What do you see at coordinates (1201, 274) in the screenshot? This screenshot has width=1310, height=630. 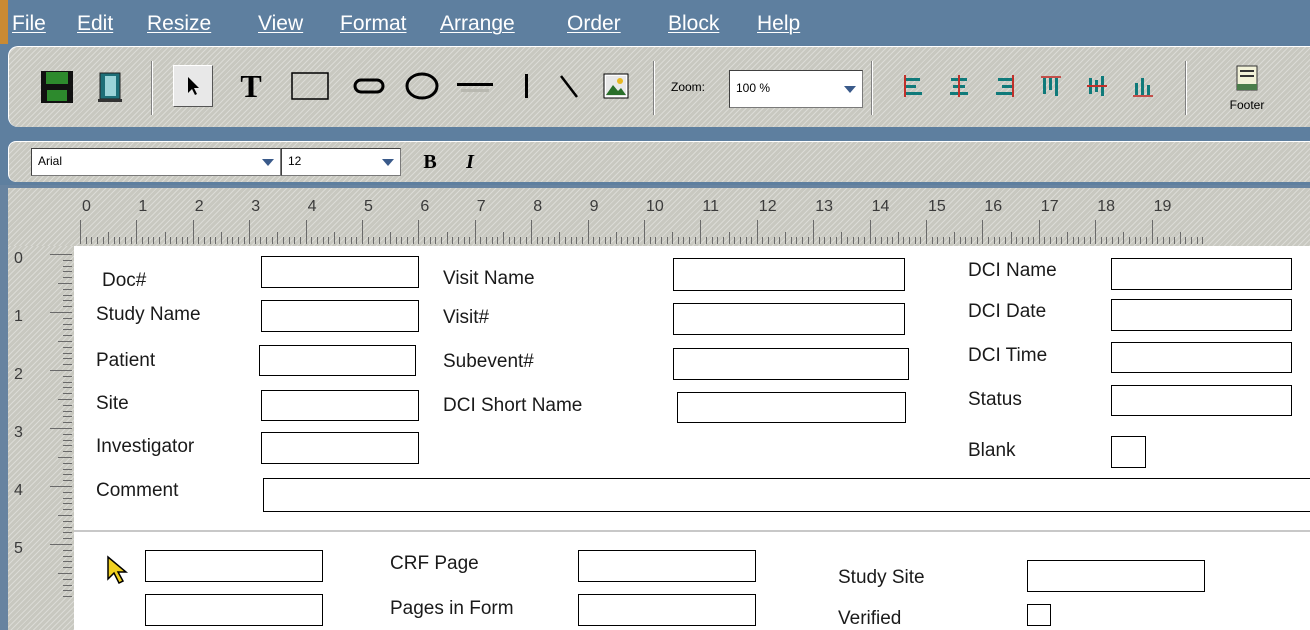 I see `field-dci-name` at bounding box center [1201, 274].